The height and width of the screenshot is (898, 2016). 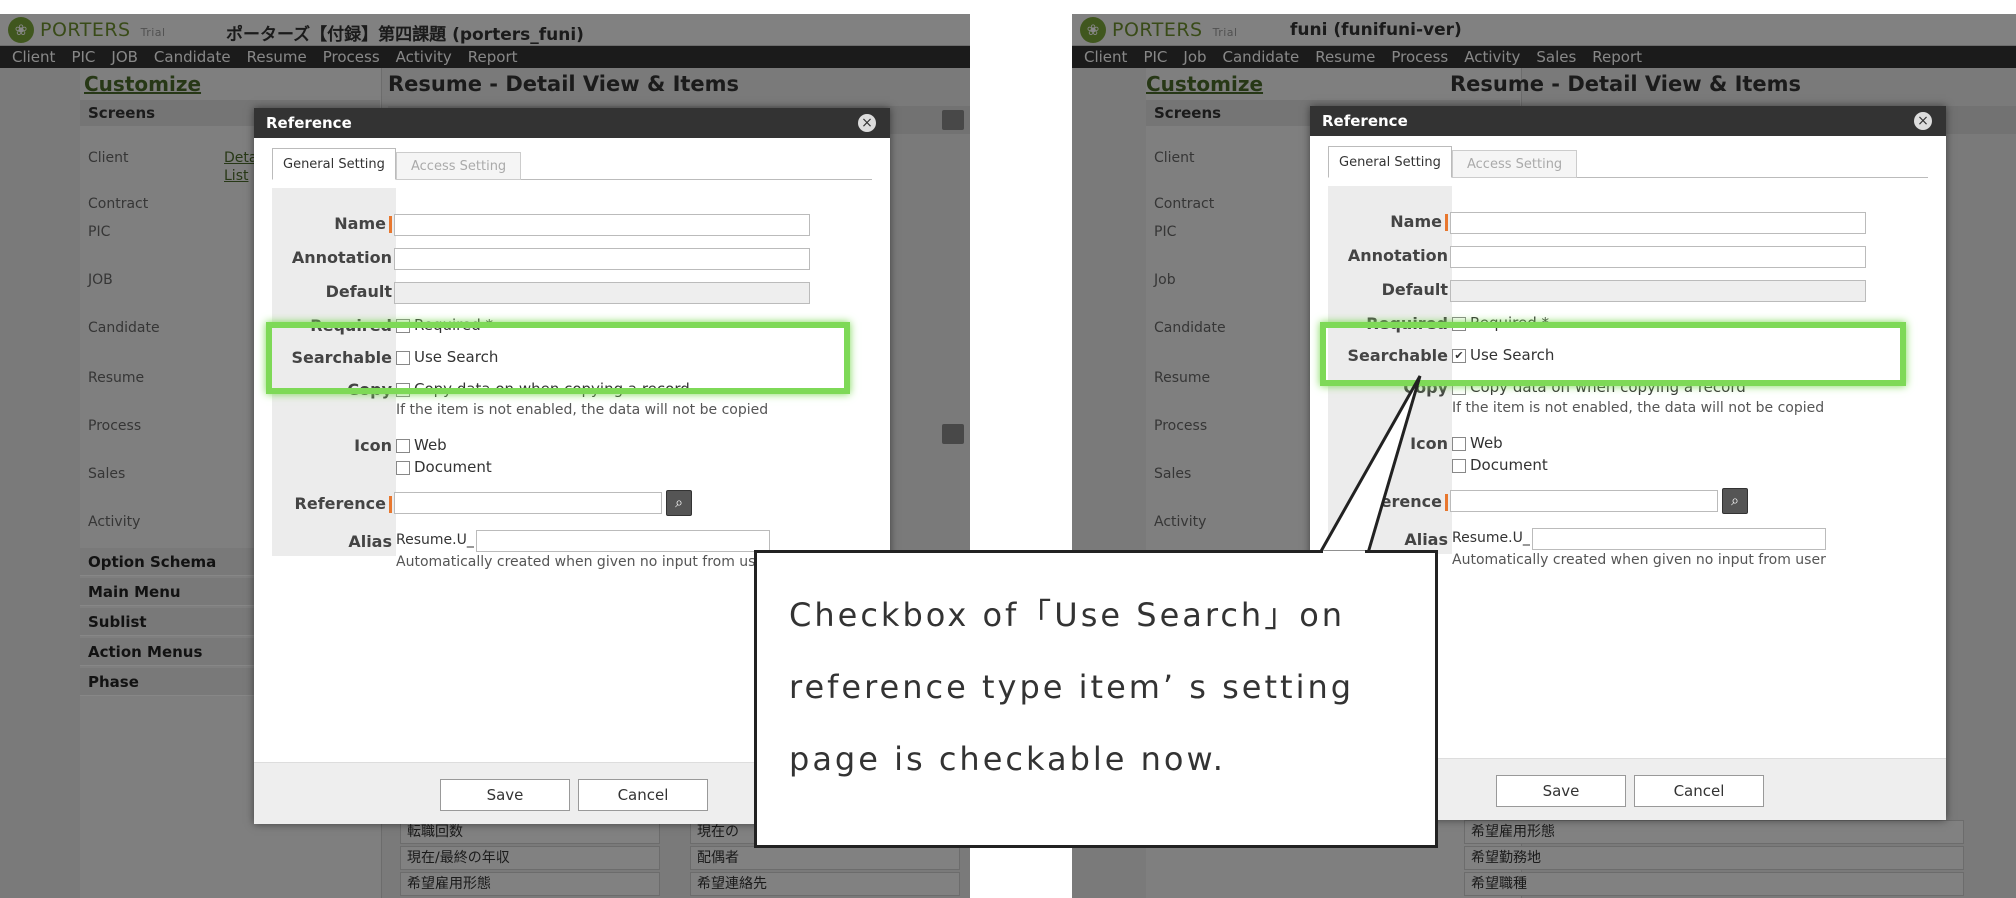 I want to click on callout-line-1: Checkbox of「Use Search」on, so click(x=1067, y=615).